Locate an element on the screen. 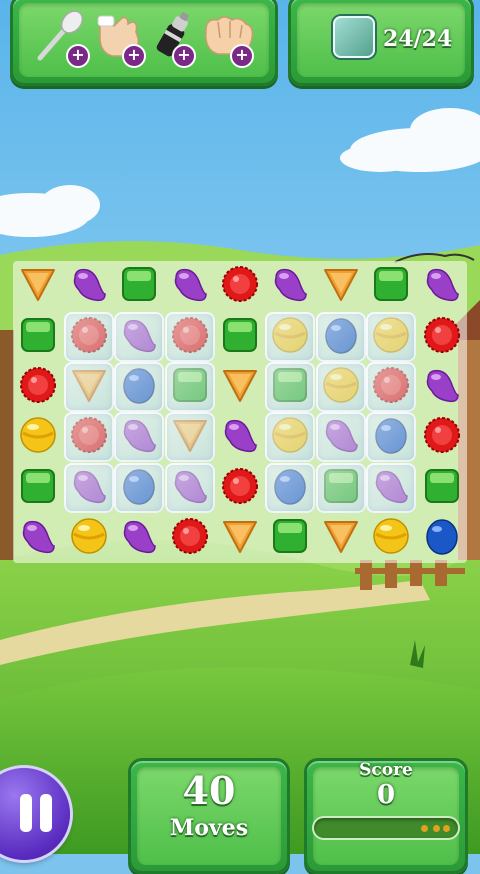  booster-fist: + is located at coordinates (230, 38).